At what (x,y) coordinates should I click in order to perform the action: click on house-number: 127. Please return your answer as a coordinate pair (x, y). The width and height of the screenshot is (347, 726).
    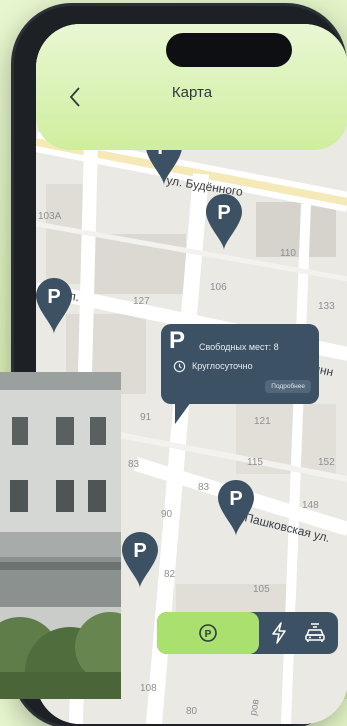
    Looking at the image, I should click on (141, 301).